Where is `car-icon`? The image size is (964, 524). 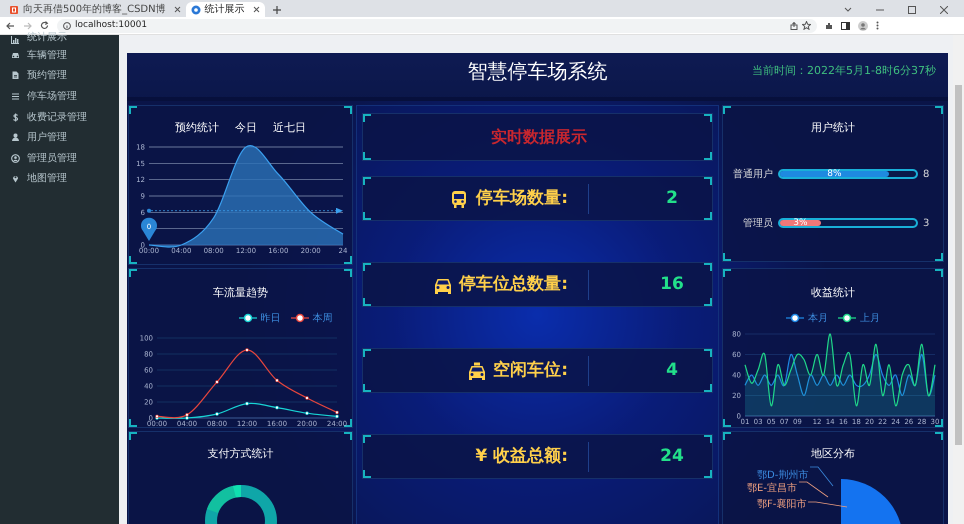 car-icon is located at coordinates (15, 55).